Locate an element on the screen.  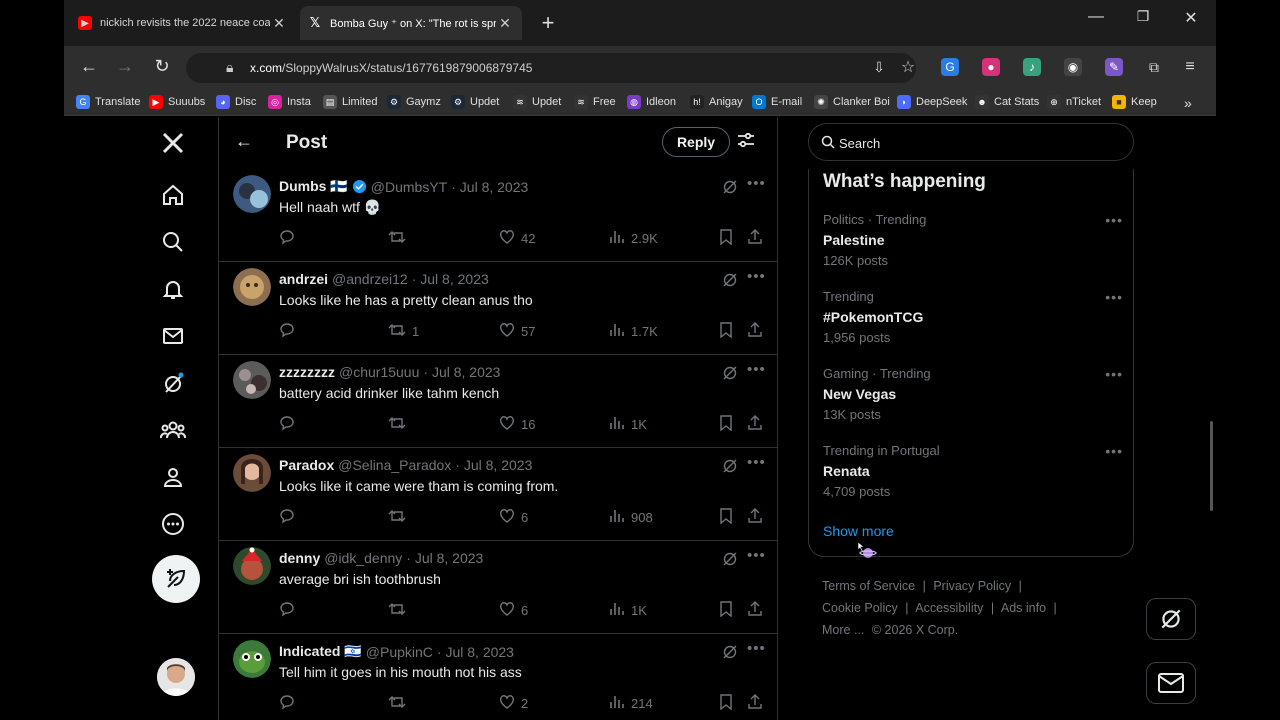
repost-action: 1 is located at coordinates (403, 331).